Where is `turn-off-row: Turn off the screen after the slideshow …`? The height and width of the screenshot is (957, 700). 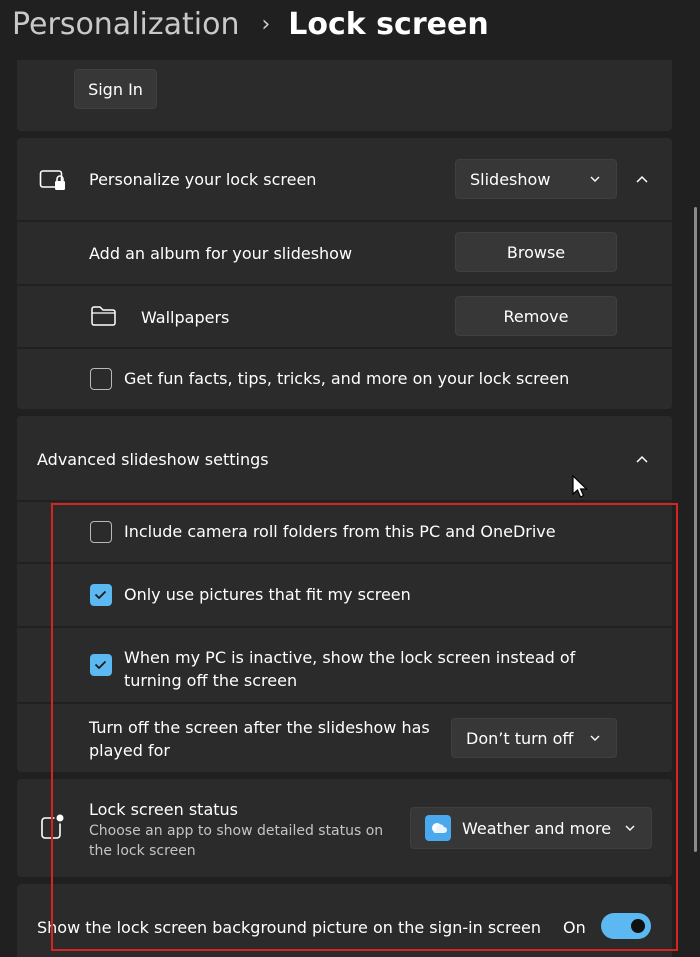
turn-off-row: Turn off the screen after the slideshow … is located at coordinates (344, 738).